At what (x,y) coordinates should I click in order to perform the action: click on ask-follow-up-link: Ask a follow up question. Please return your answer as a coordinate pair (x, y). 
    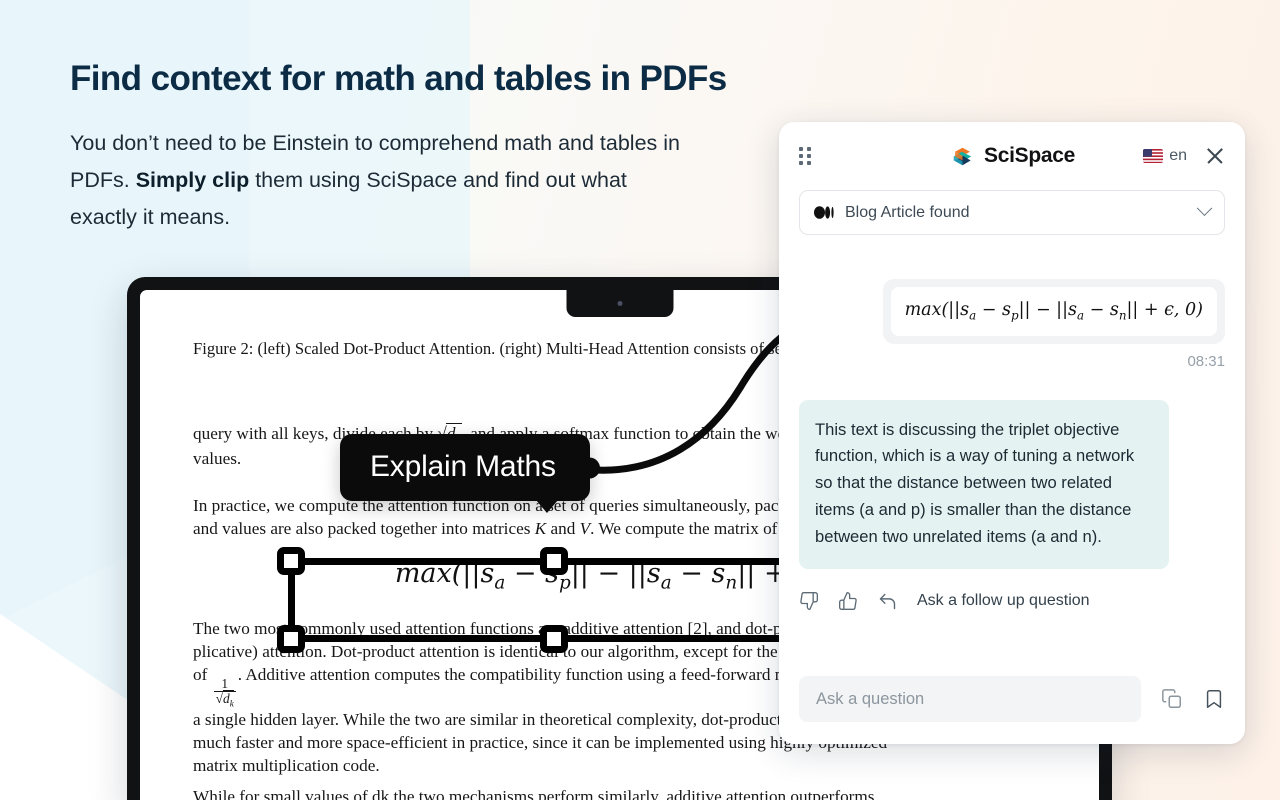
    Looking at the image, I should click on (1003, 601).